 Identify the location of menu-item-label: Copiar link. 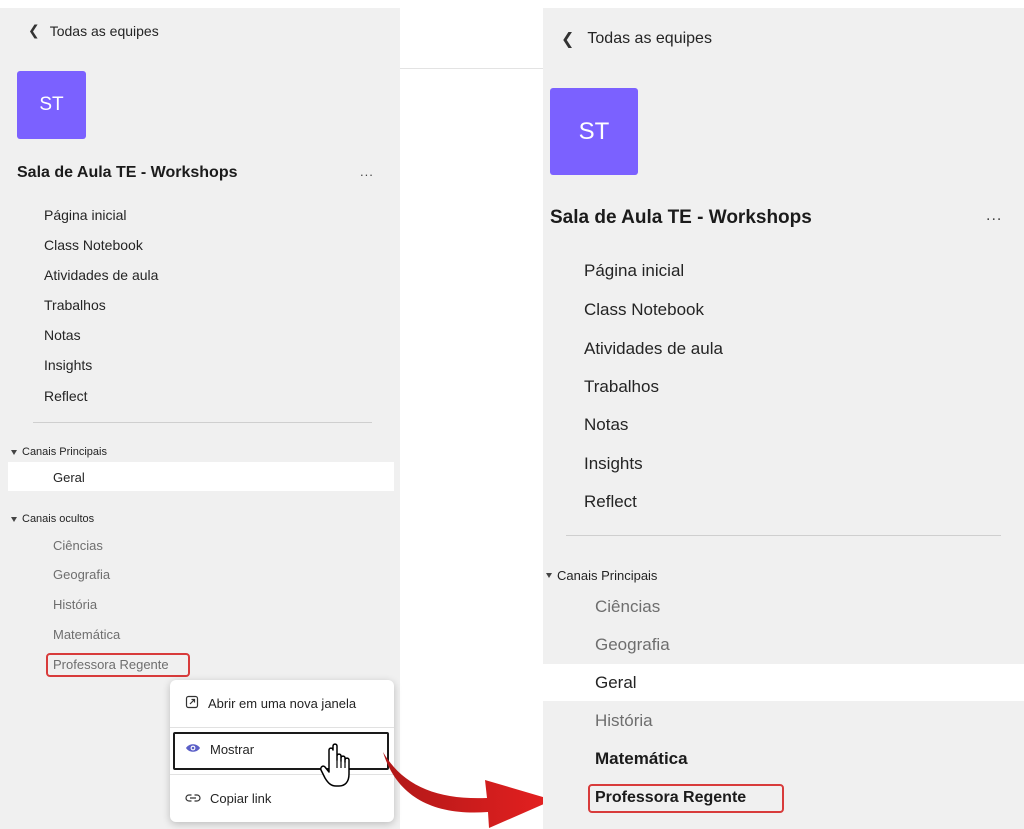
(241, 798).